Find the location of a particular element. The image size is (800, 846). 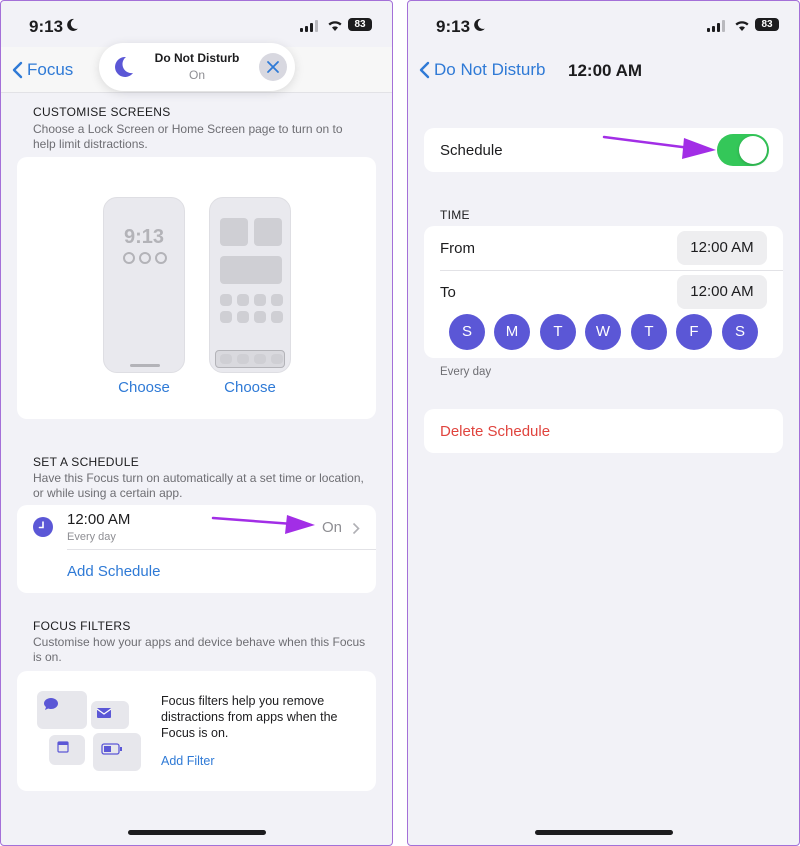

customise-card: 9:13 Choose Choose is located at coordinates (196, 288).